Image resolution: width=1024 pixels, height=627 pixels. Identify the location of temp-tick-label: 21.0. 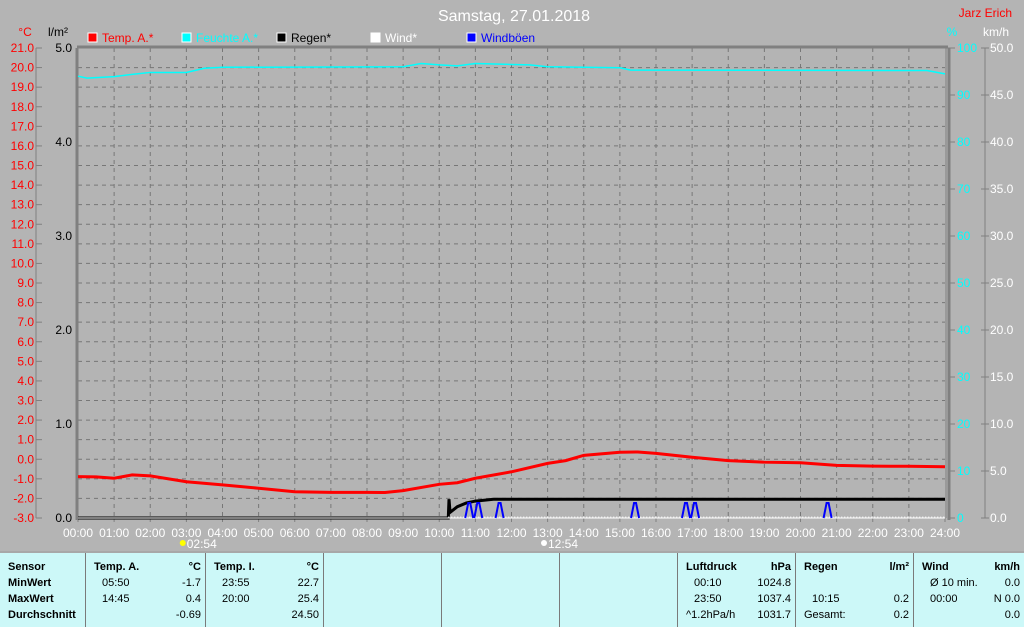
(23, 48).